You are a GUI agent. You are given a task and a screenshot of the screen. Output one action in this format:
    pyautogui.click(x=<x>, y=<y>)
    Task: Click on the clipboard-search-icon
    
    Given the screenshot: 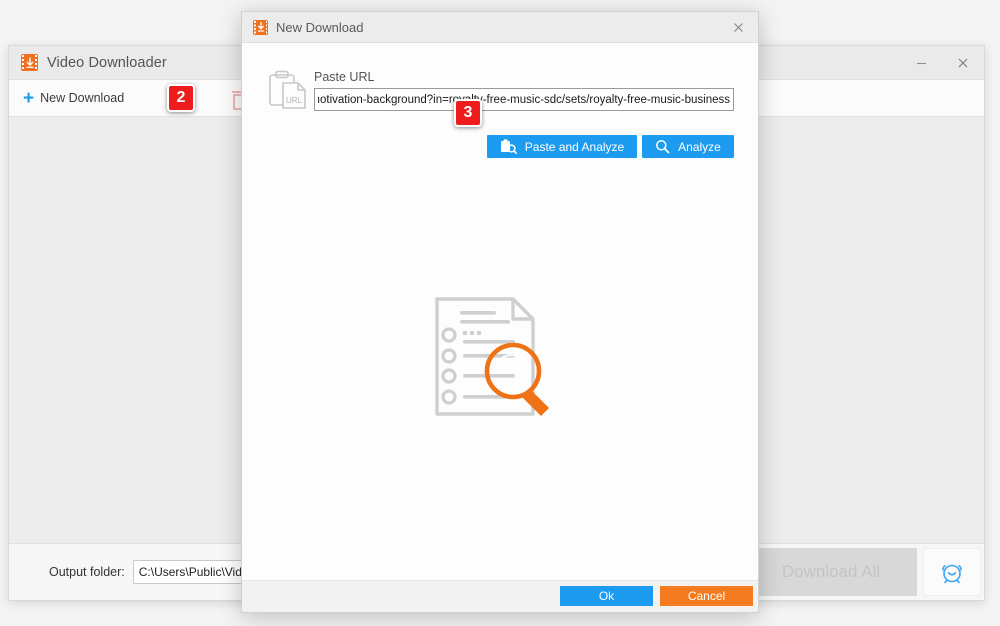 What is the action you would take?
    pyautogui.click(x=508, y=146)
    